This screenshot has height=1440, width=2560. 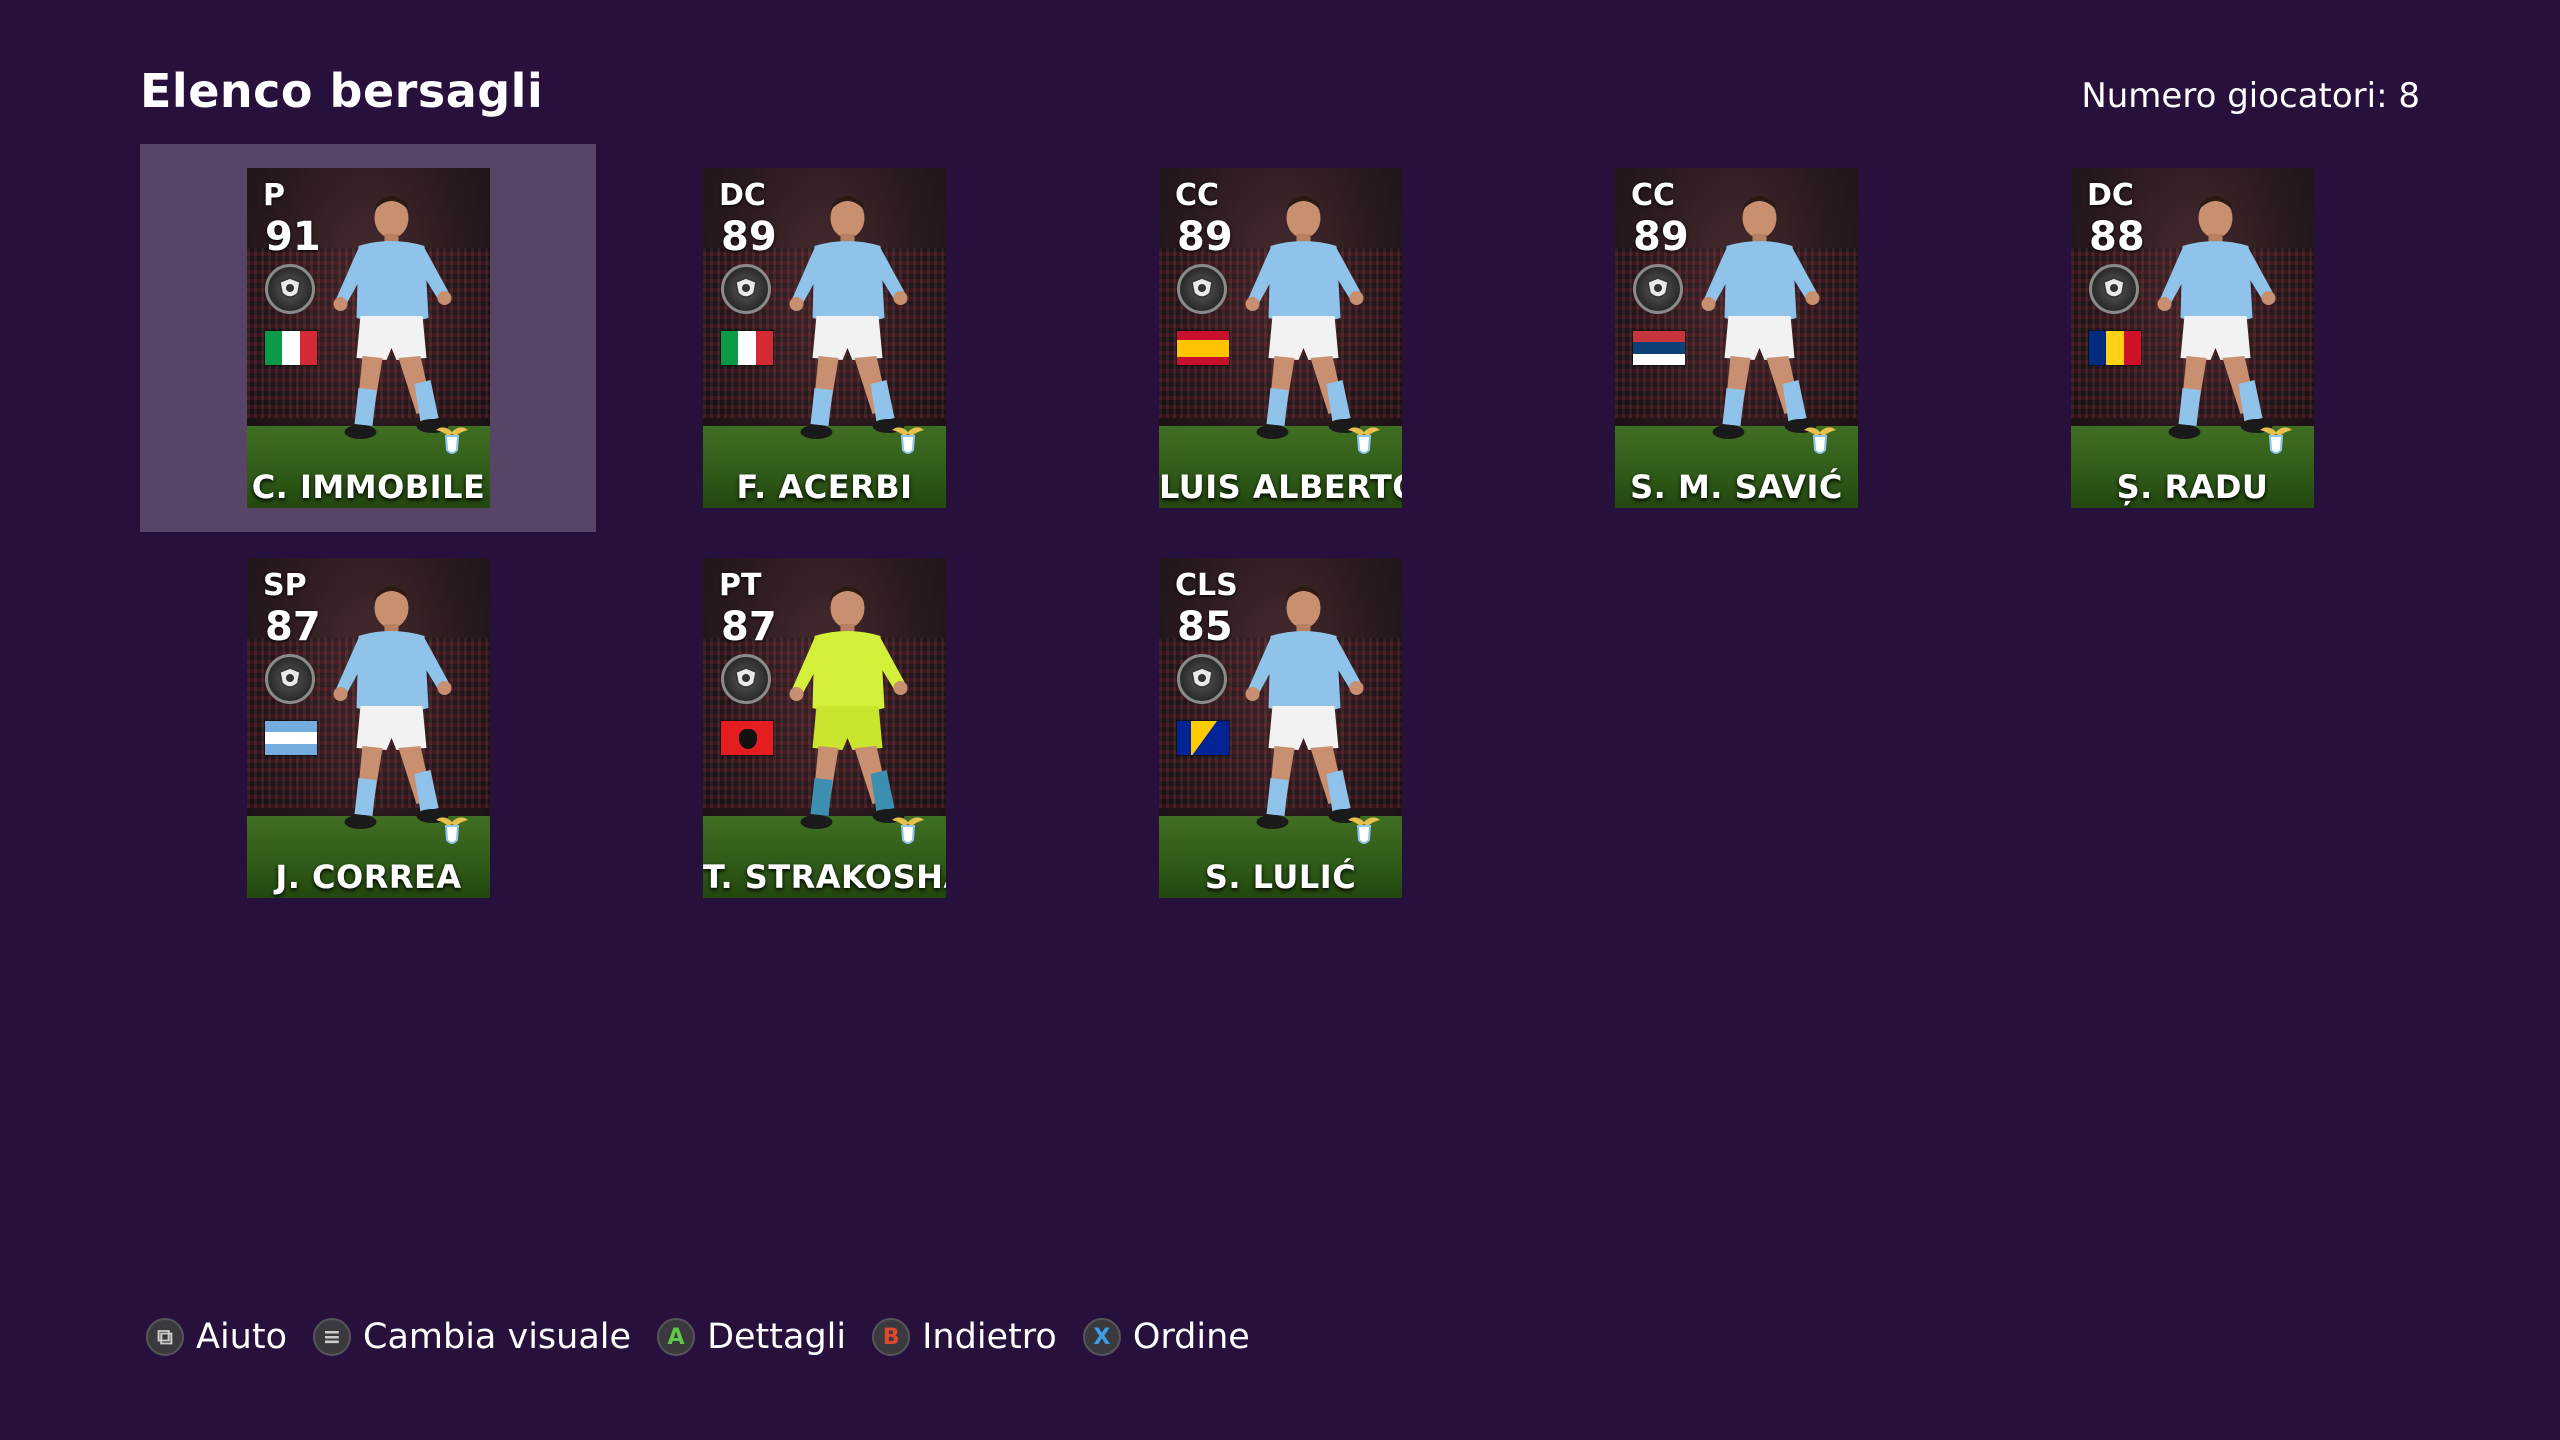 I want to click on player-name: T. STRAKOSHA, so click(x=824, y=877).